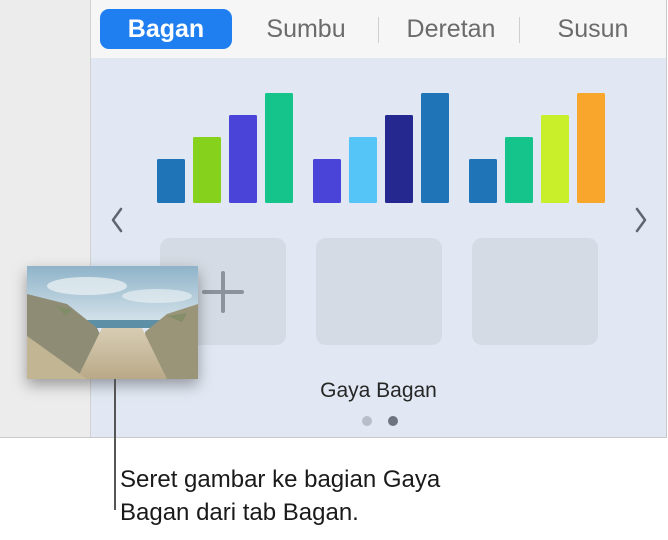  Describe the element at coordinates (451, 29) in the screenshot. I see `tab-deretan: Deretan` at that location.